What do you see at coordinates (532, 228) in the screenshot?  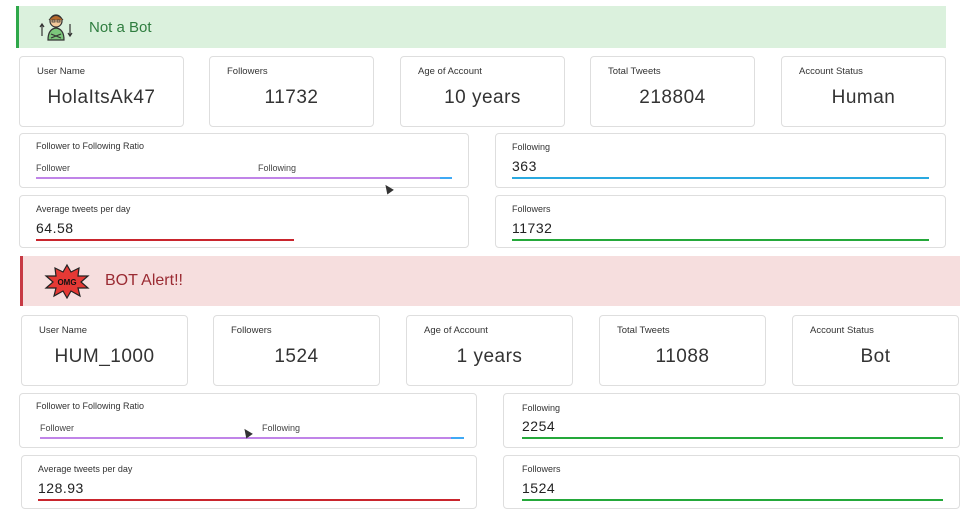 I see `followers-value: 11732` at bounding box center [532, 228].